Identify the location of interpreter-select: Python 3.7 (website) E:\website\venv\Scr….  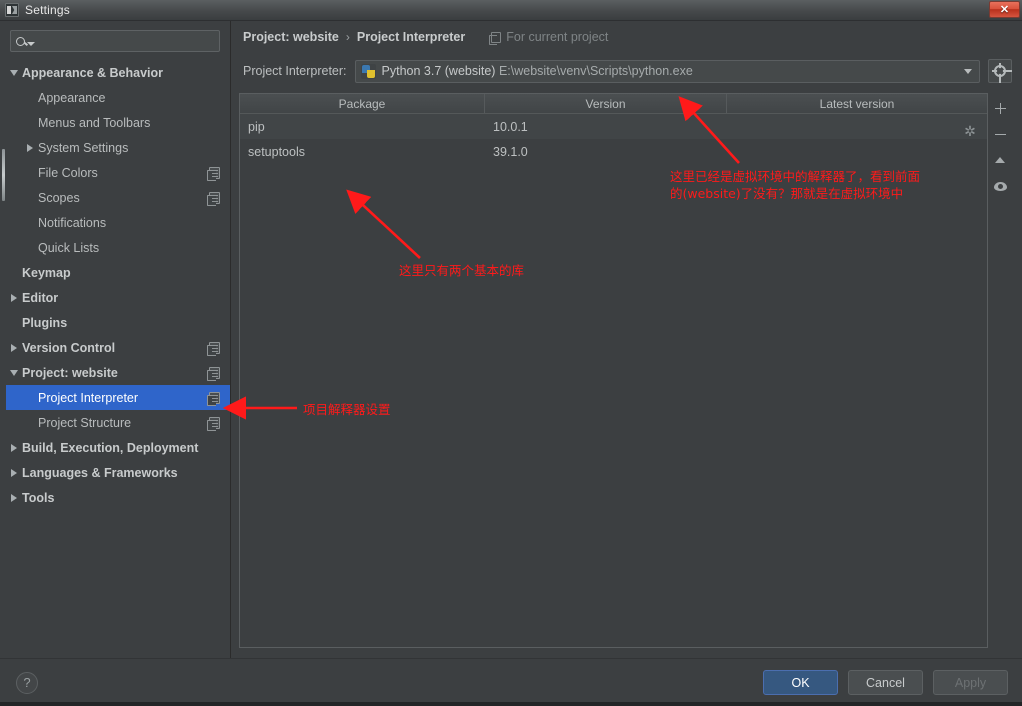
(667, 71).